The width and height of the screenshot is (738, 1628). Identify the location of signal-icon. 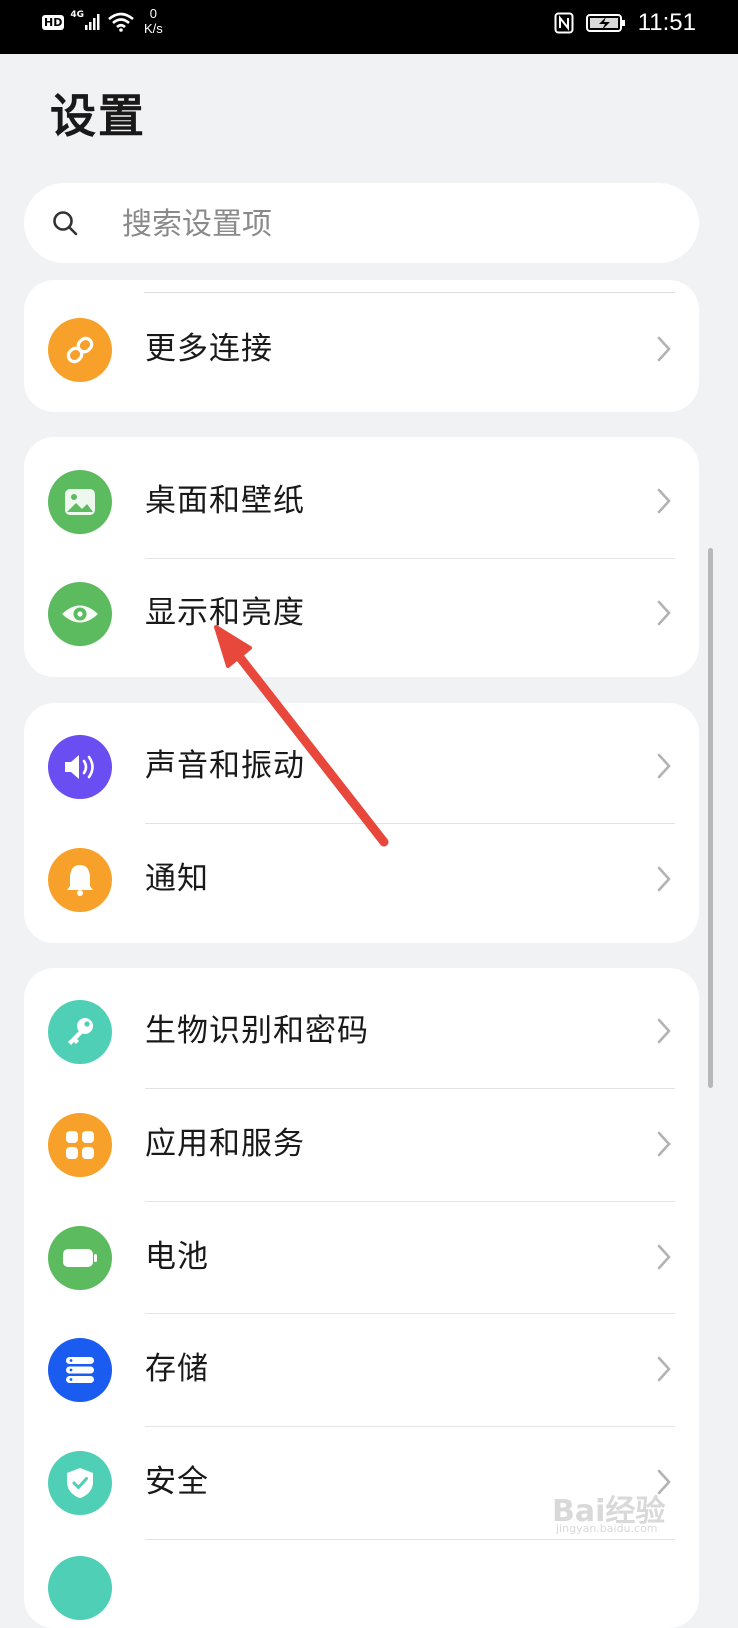
(92, 22).